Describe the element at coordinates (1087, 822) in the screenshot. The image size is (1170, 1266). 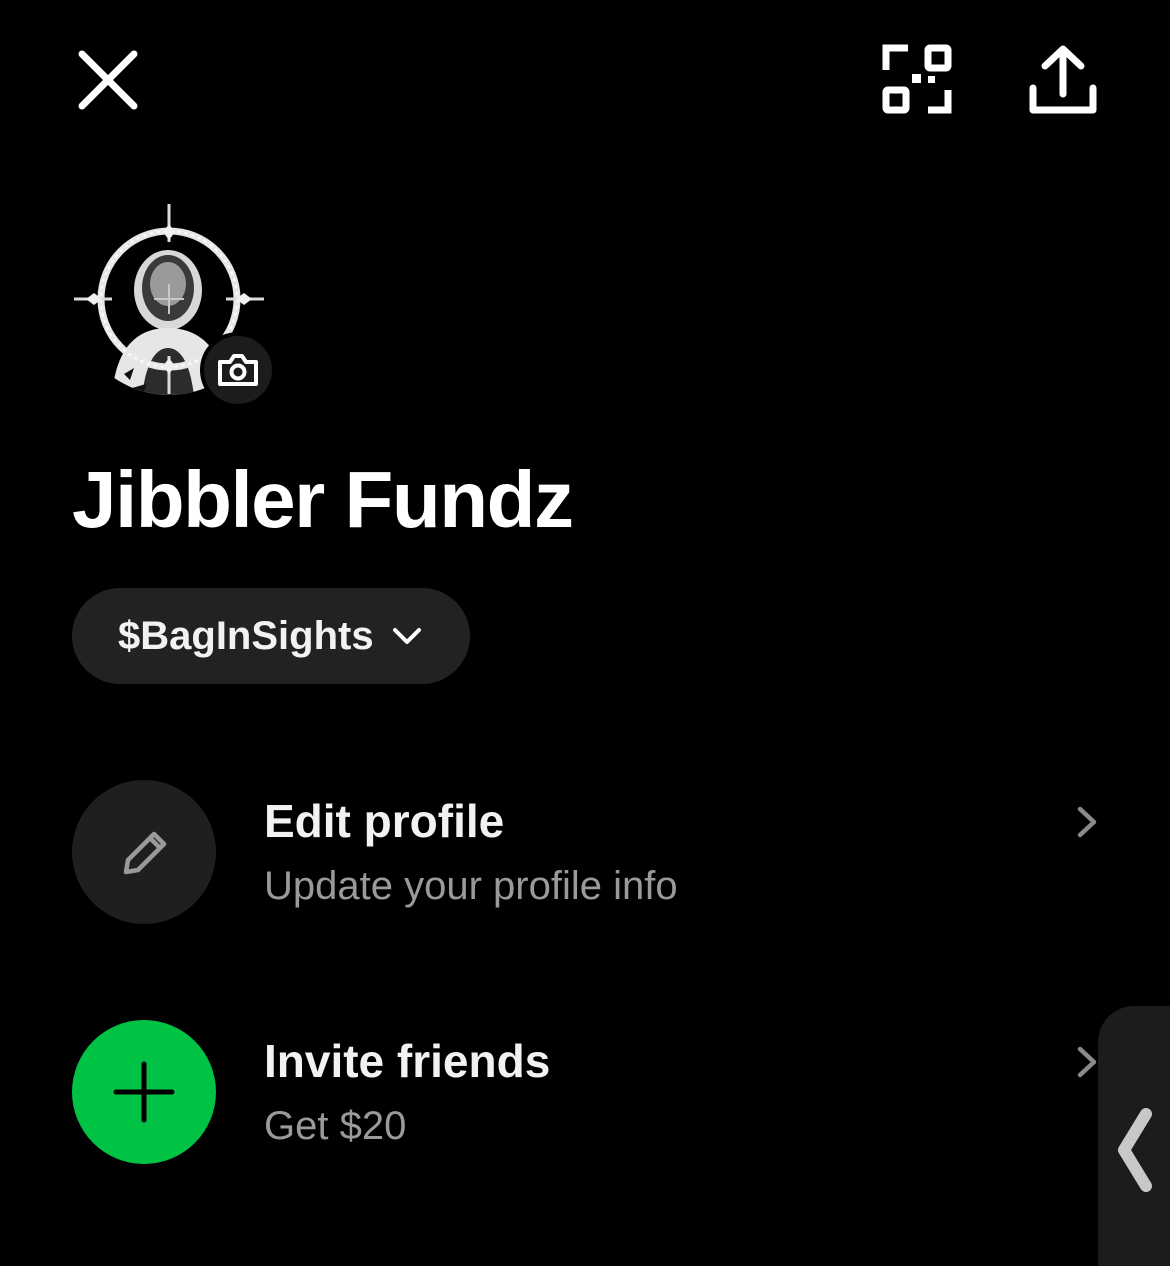
I see `chevron-right-icon` at that location.